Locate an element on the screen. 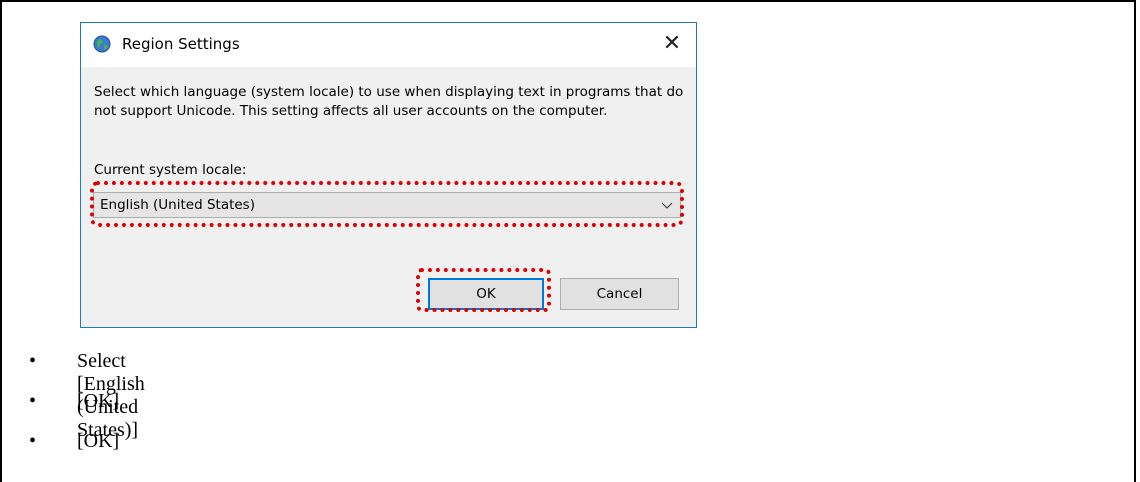 This screenshot has width=1140, height=482. current-locale-label: Current system locale: is located at coordinates (170, 170).